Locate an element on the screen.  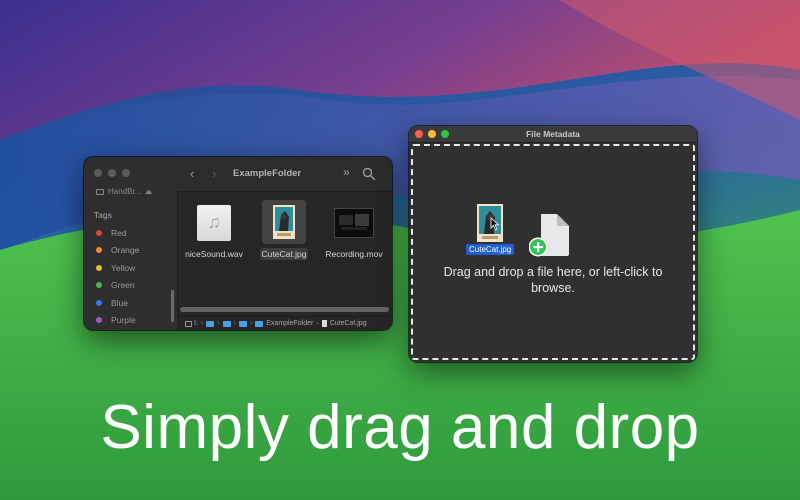
more-chevrons-icon: » is located at coordinates (346, 172).